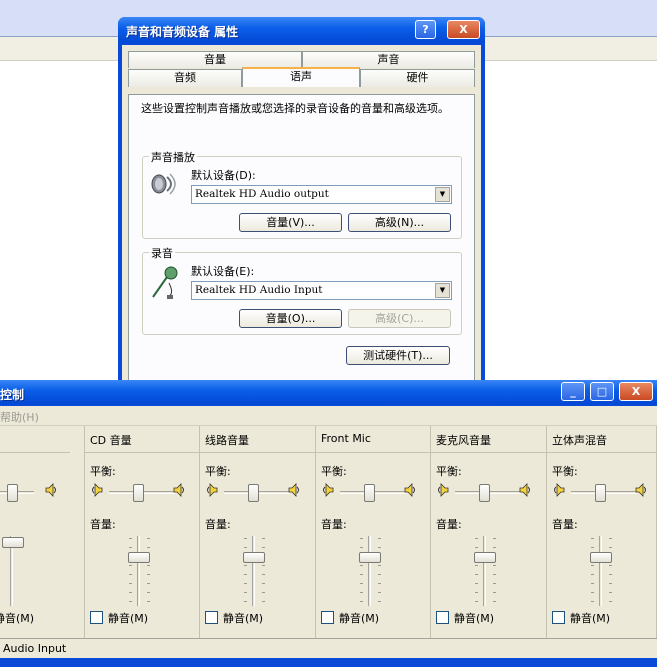  I want to click on window-frame-bottom, so click(328, 662).